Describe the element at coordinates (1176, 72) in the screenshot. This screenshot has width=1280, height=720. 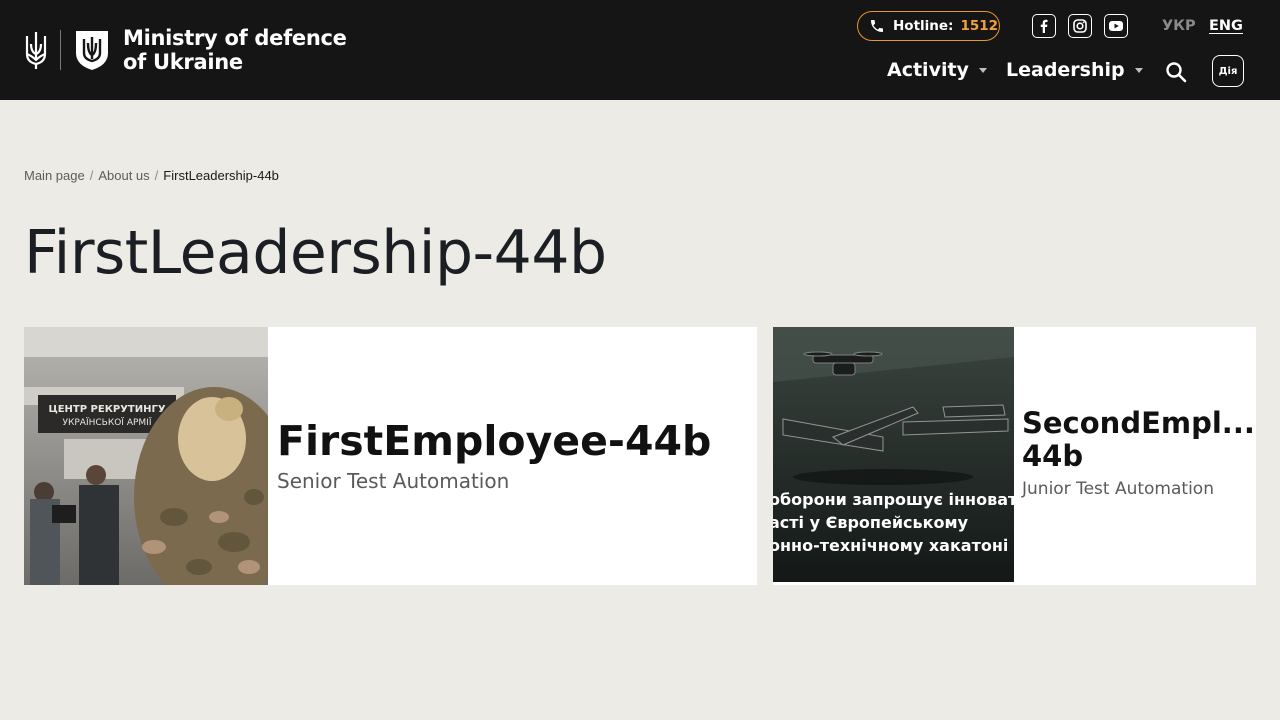
I see `search-icon` at that location.